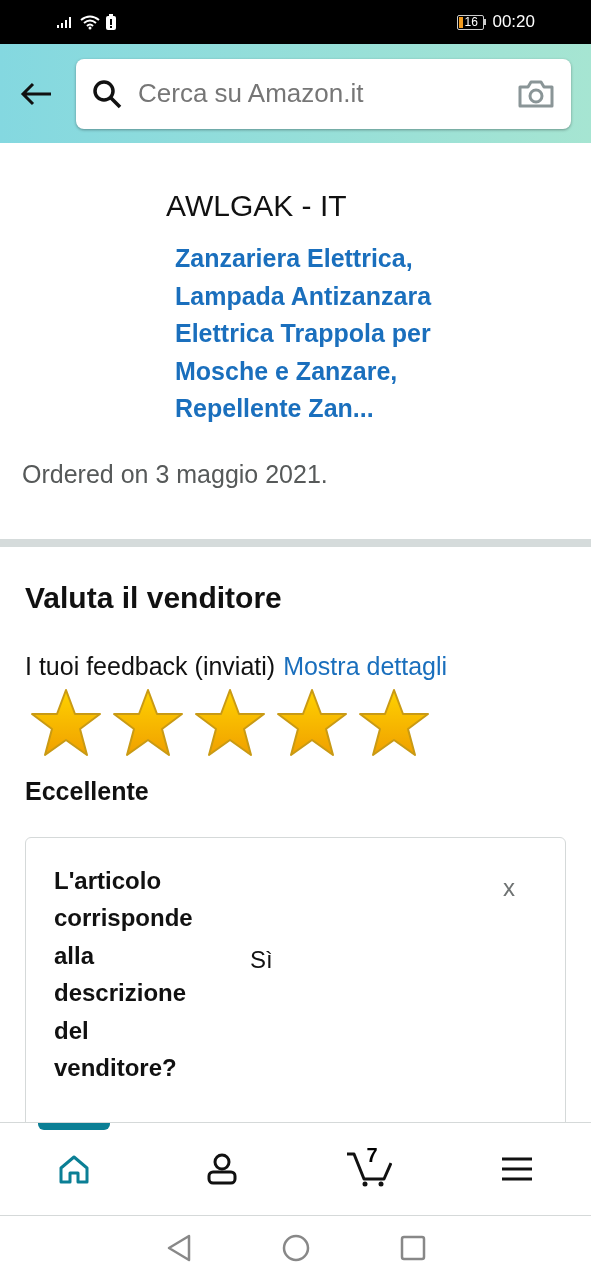  Describe the element at coordinates (295, 1248) in the screenshot. I see `home-circle-icon` at that location.